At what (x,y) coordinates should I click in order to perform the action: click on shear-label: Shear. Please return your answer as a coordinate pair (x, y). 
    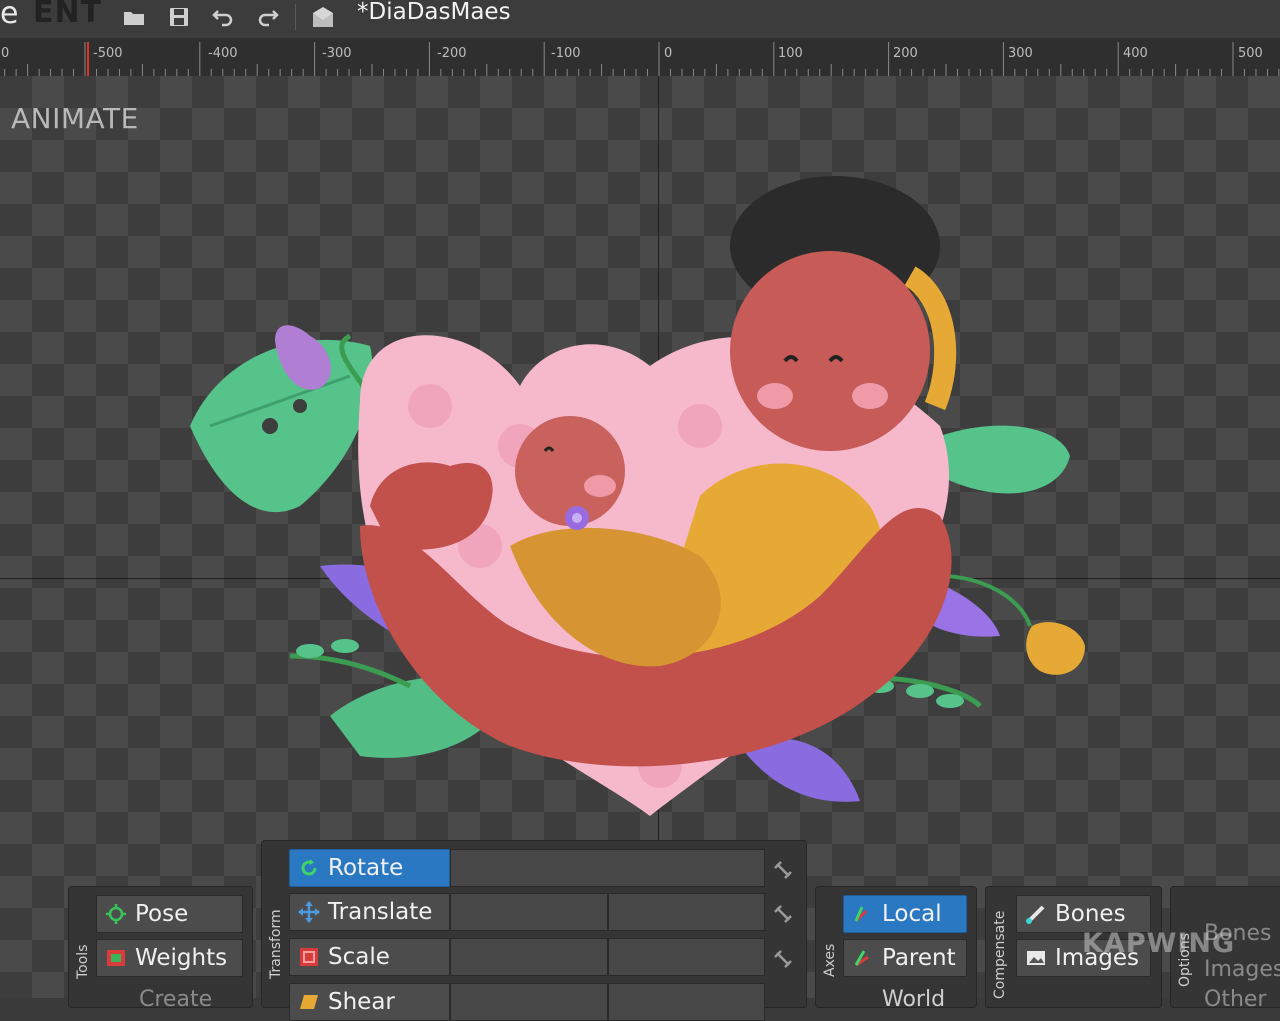
    Looking at the image, I should click on (361, 1002).